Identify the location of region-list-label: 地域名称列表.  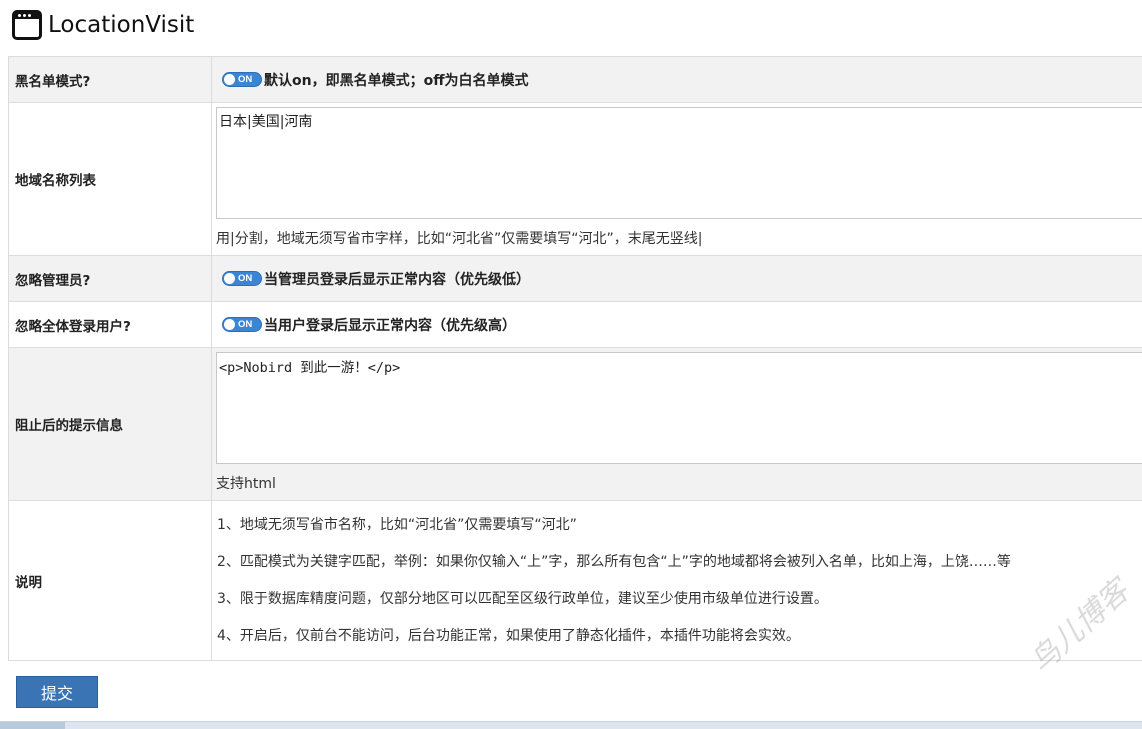
(110, 179).